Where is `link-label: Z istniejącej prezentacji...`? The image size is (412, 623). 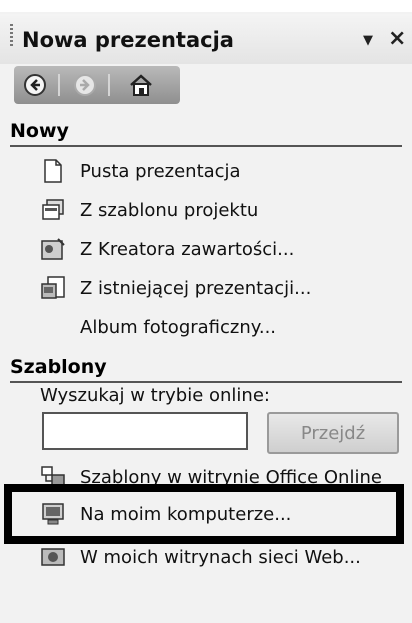
link-label: Z istniejącej prezentacji... is located at coordinates (196, 288).